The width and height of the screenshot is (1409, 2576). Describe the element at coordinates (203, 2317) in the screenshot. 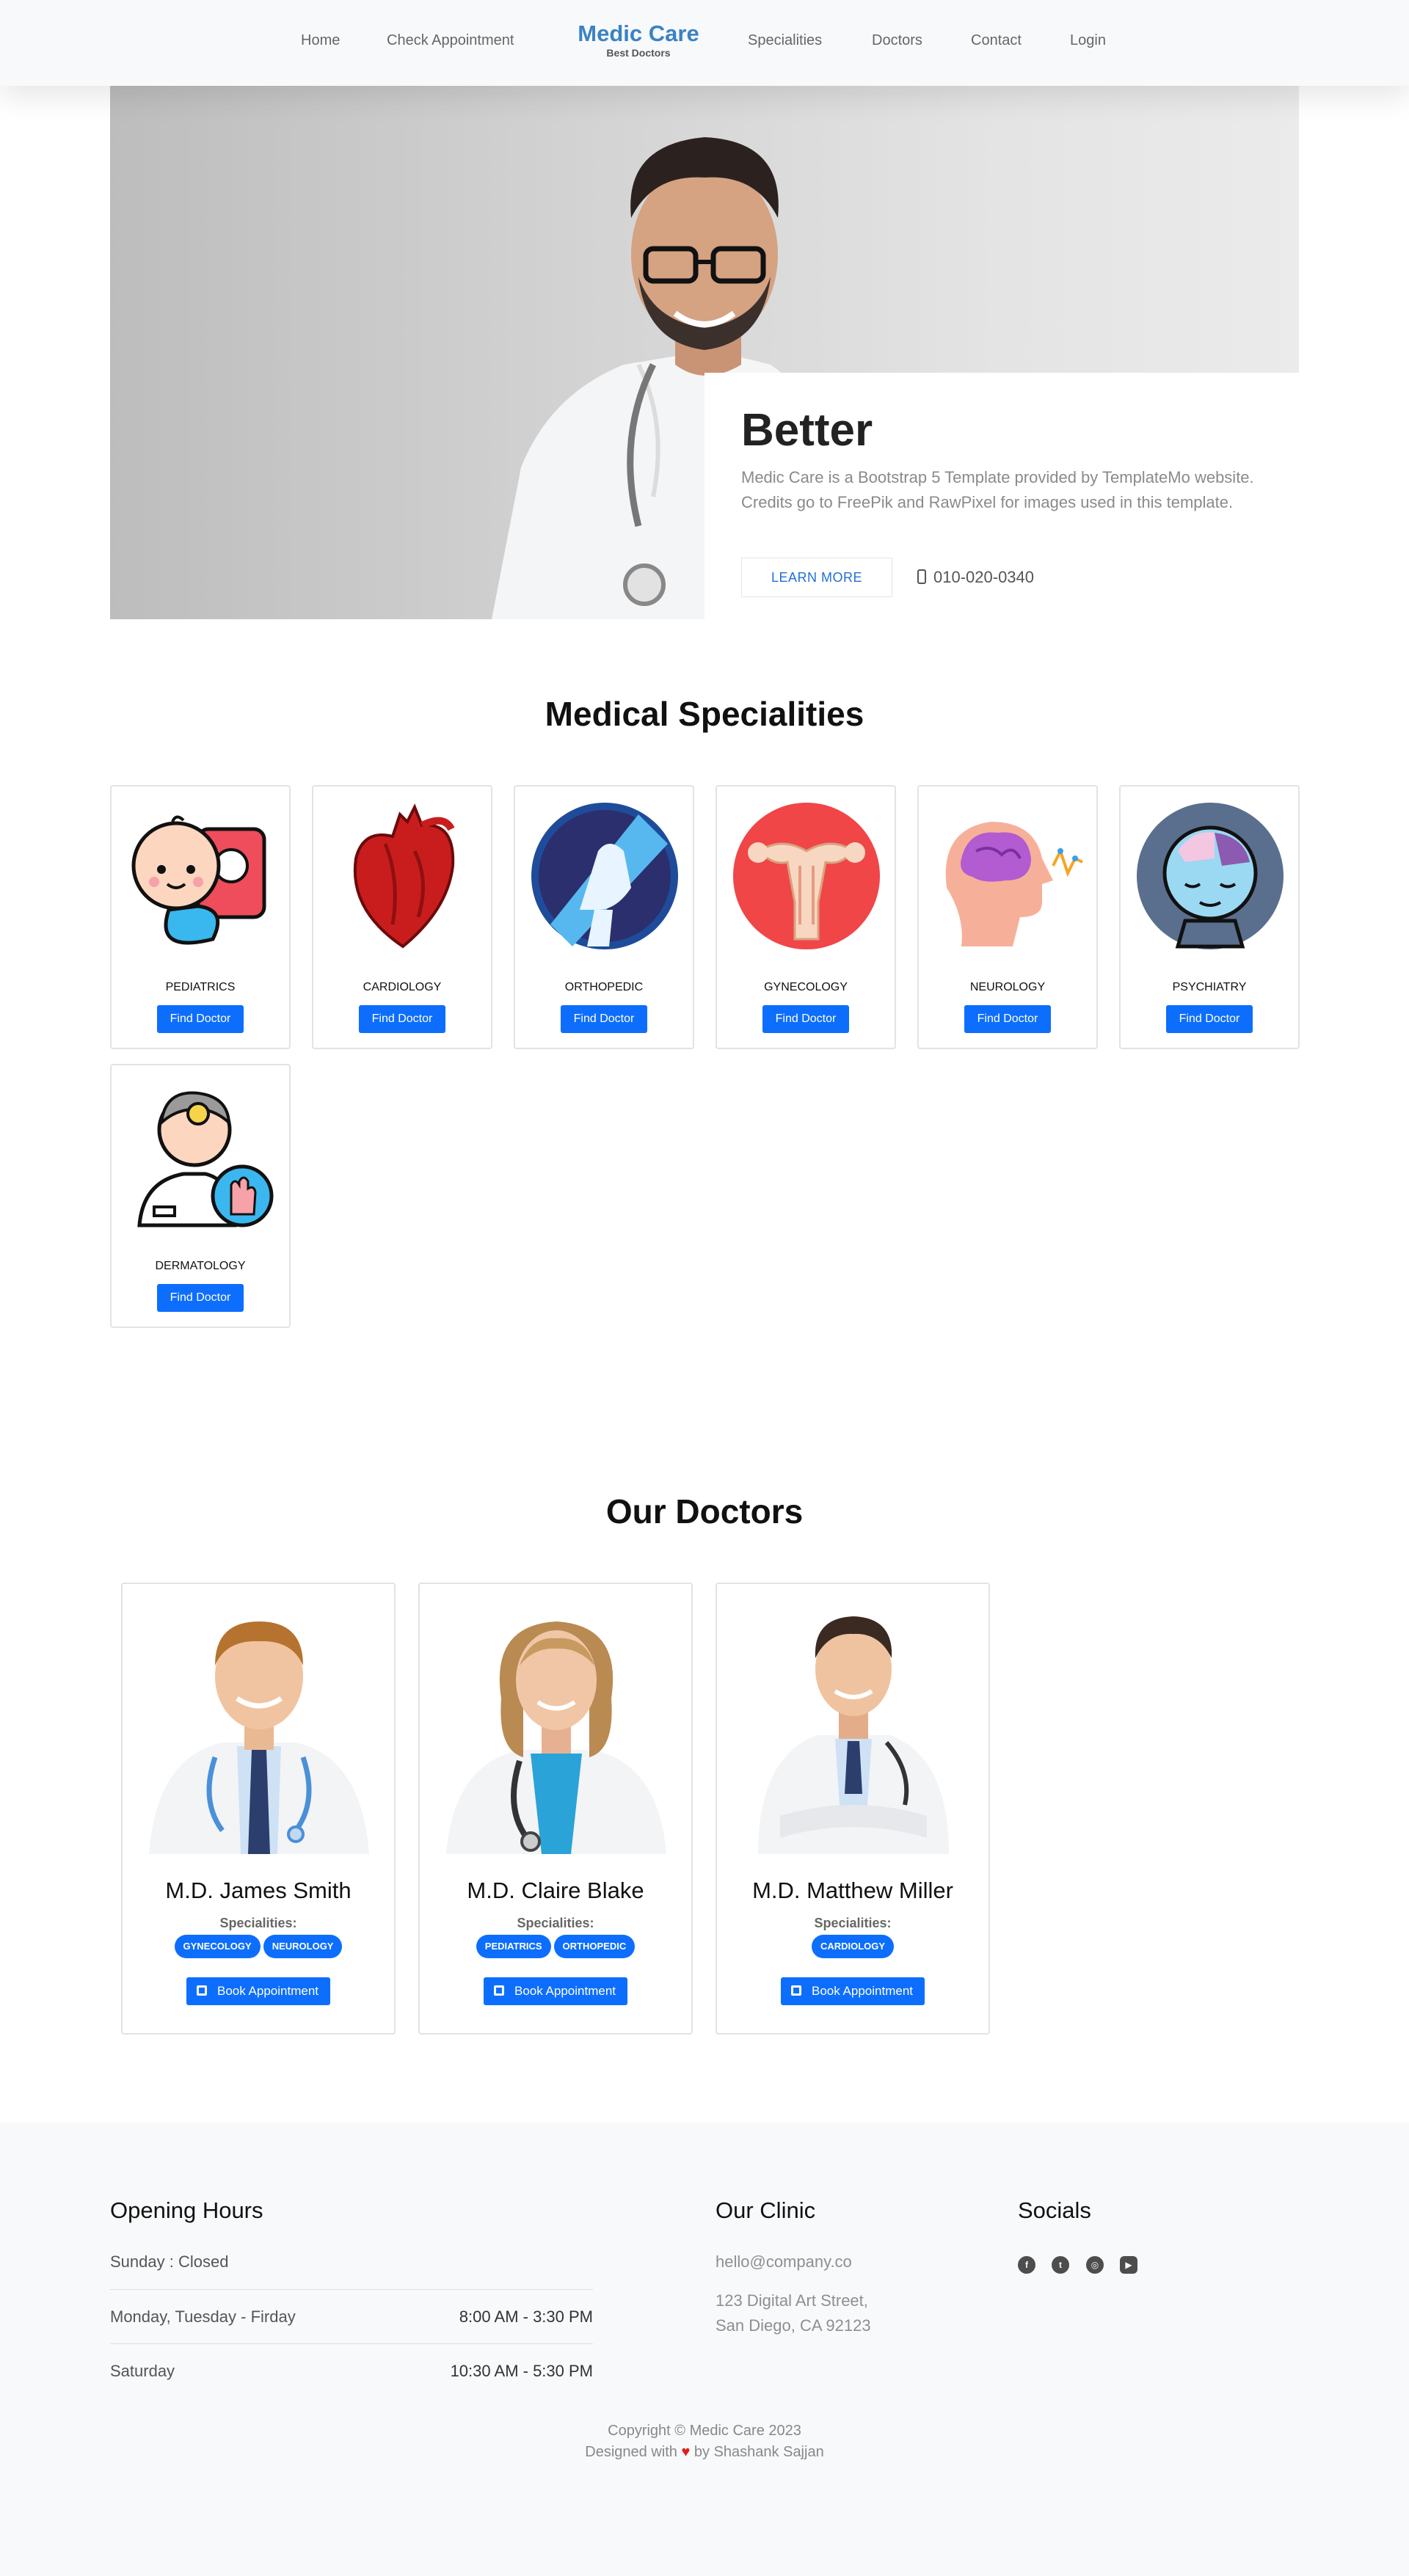

I see `hours-day: Monday, Tuesday - Firday` at that location.